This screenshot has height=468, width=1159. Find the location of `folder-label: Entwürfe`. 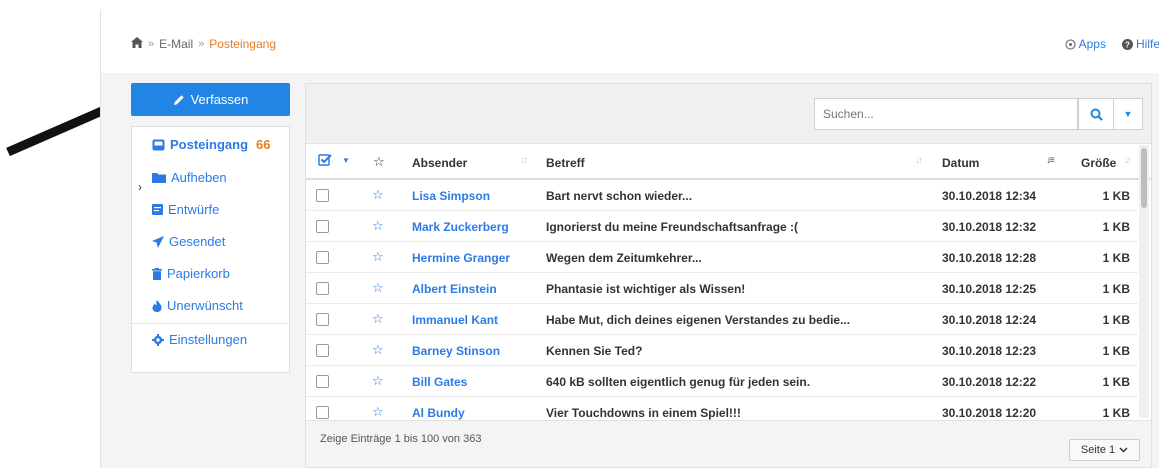

folder-label: Entwürfe is located at coordinates (194, 209).